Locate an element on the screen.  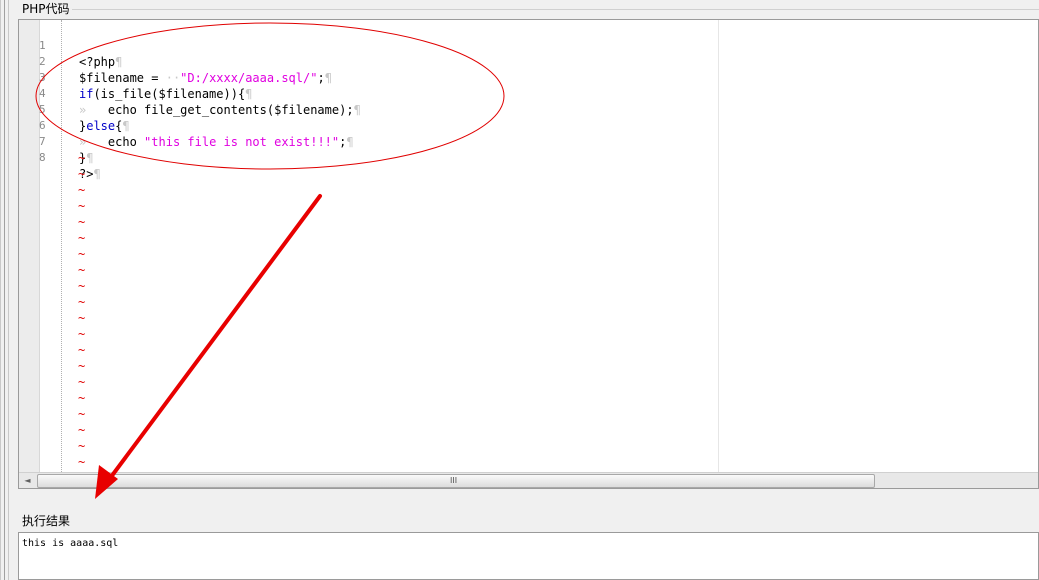
output-panel: this is aaaa.sql is located at coordinates (528, 556).